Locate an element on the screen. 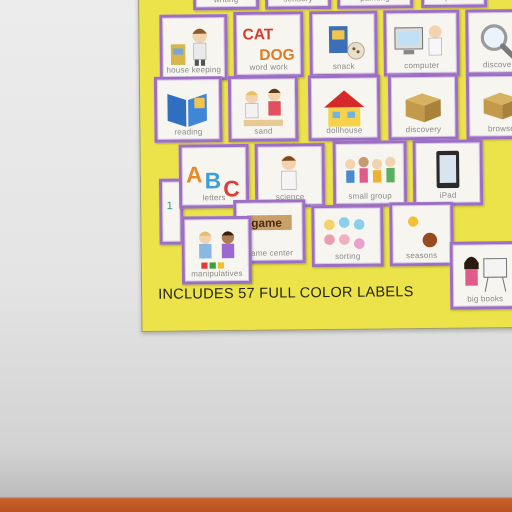  label-text: painting is located at coordinates (375, 1).